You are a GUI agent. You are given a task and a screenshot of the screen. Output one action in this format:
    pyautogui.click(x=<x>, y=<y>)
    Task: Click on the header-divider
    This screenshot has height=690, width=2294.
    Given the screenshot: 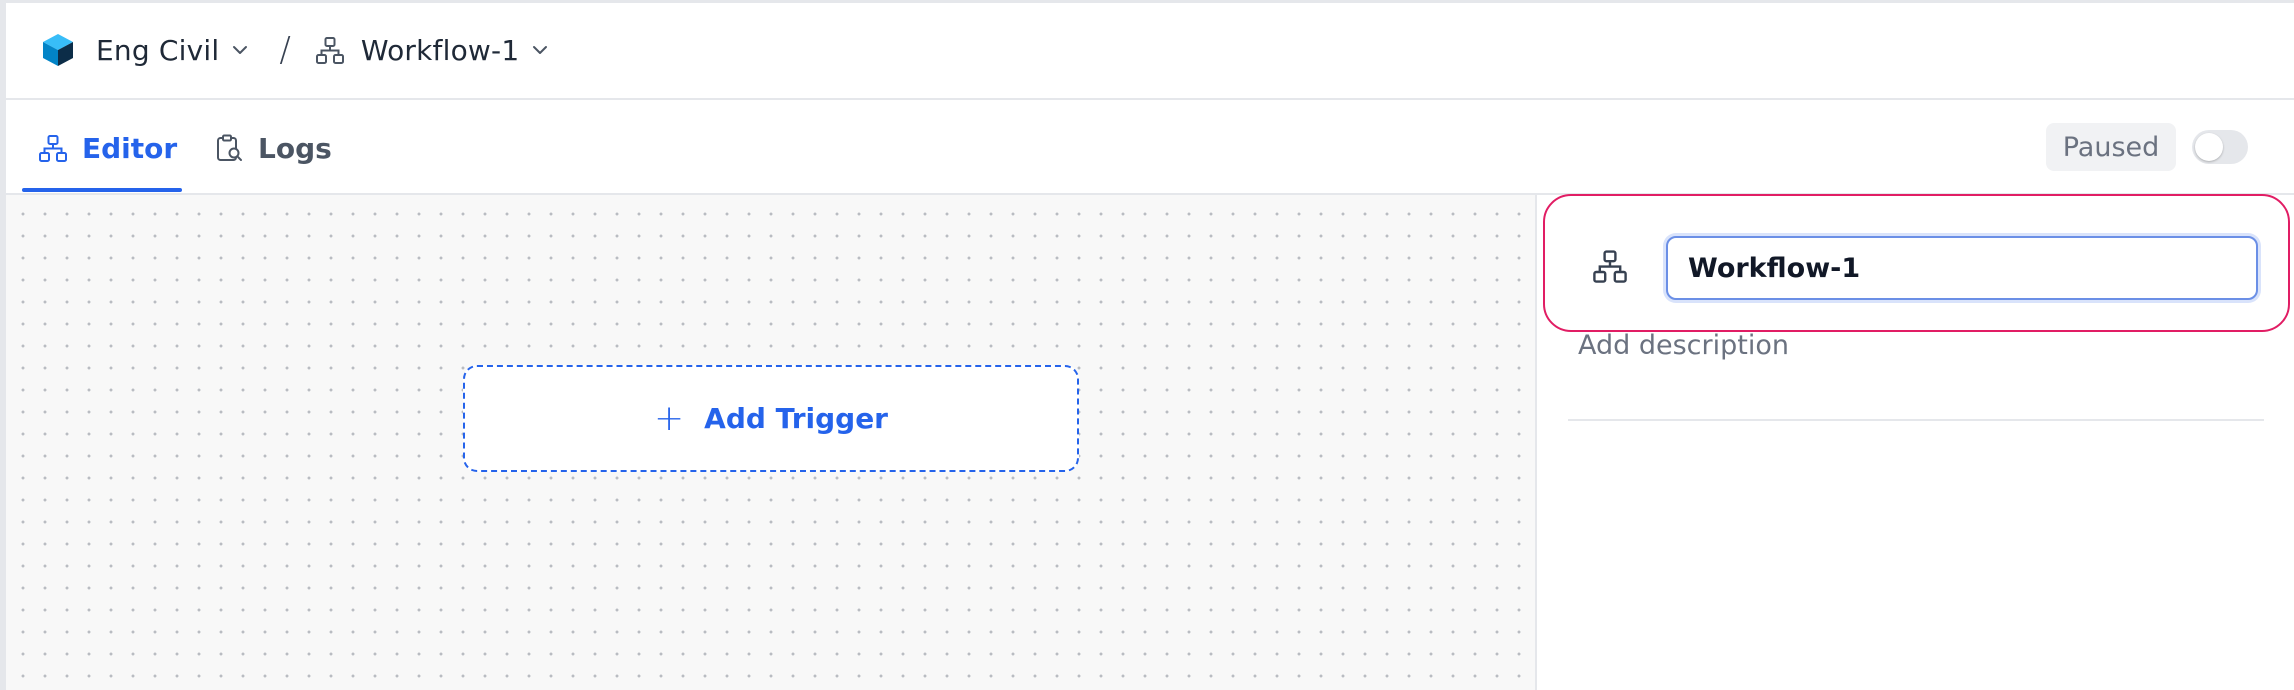 What is the action you would take?
    pyautogui.click(x=1150, y=99)
    